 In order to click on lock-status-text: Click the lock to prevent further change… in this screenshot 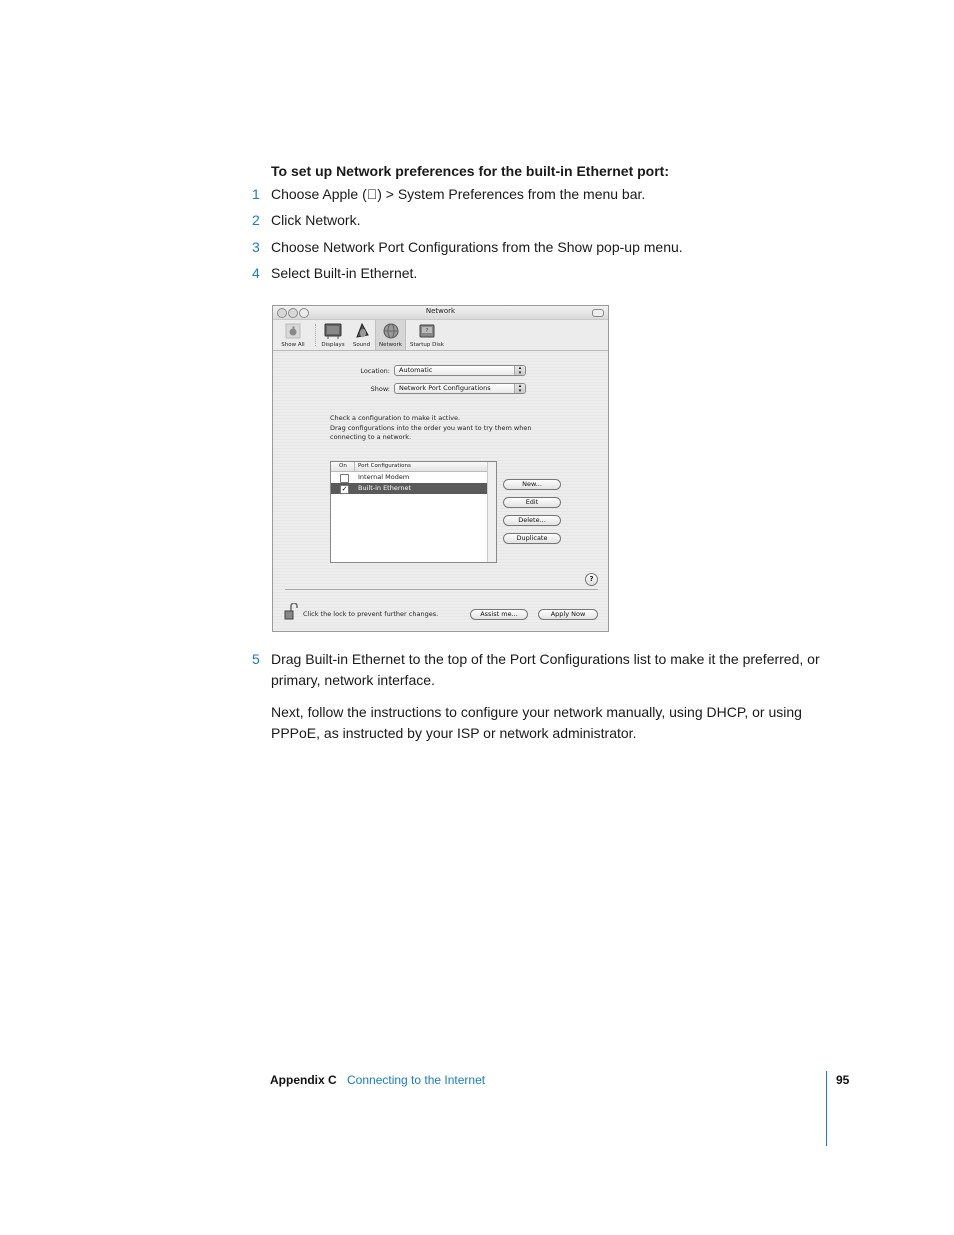, I will do `click(371, 614)`.